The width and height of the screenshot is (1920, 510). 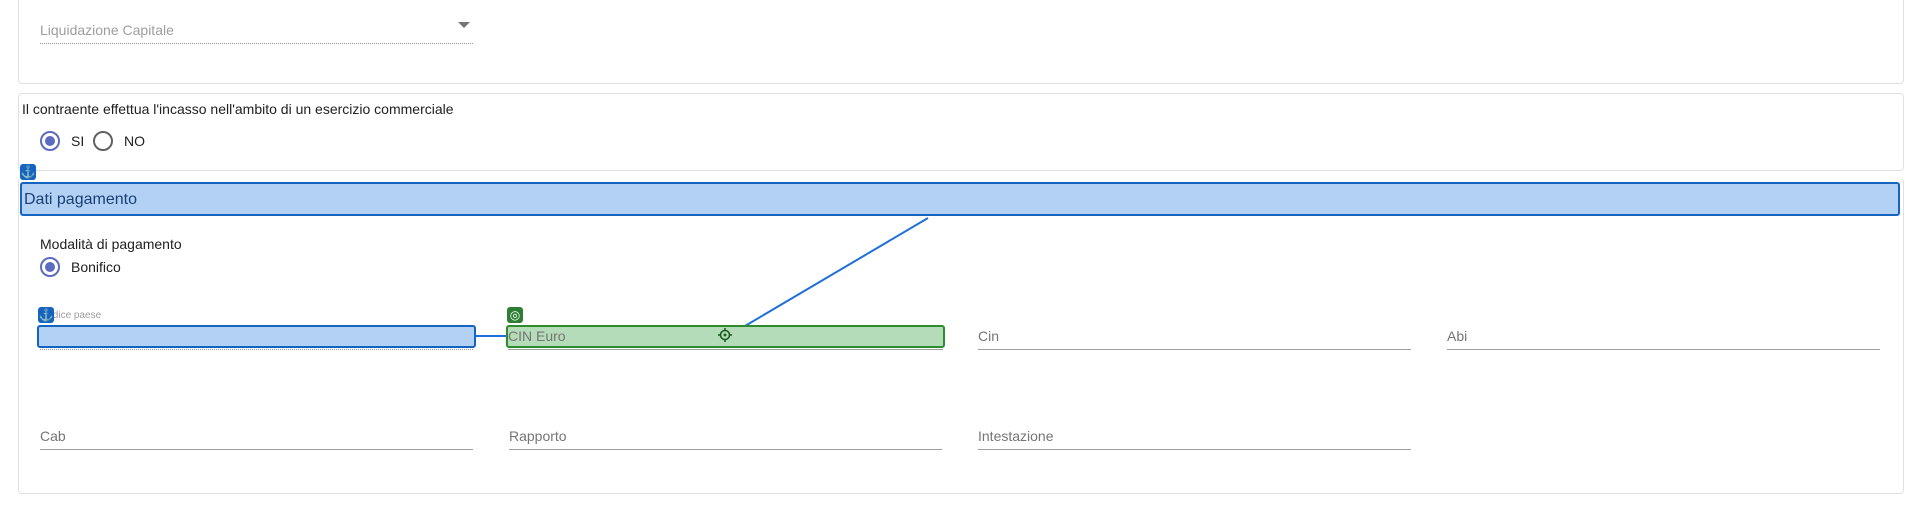 I want to click on section-header-dati-pagamento: Dati pagamento, so click(x=960, y=199).